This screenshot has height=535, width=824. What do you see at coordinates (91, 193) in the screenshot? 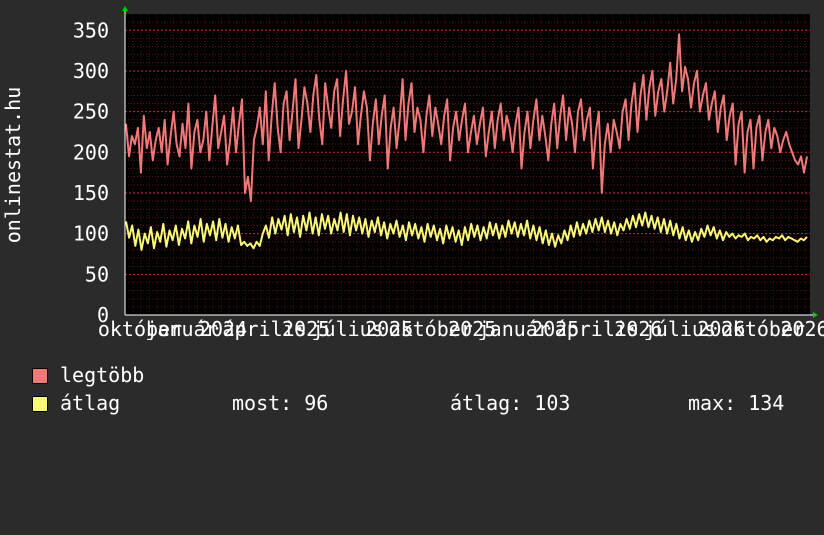
I see `y-tick-label: 150` at bounding box center [91, 193].